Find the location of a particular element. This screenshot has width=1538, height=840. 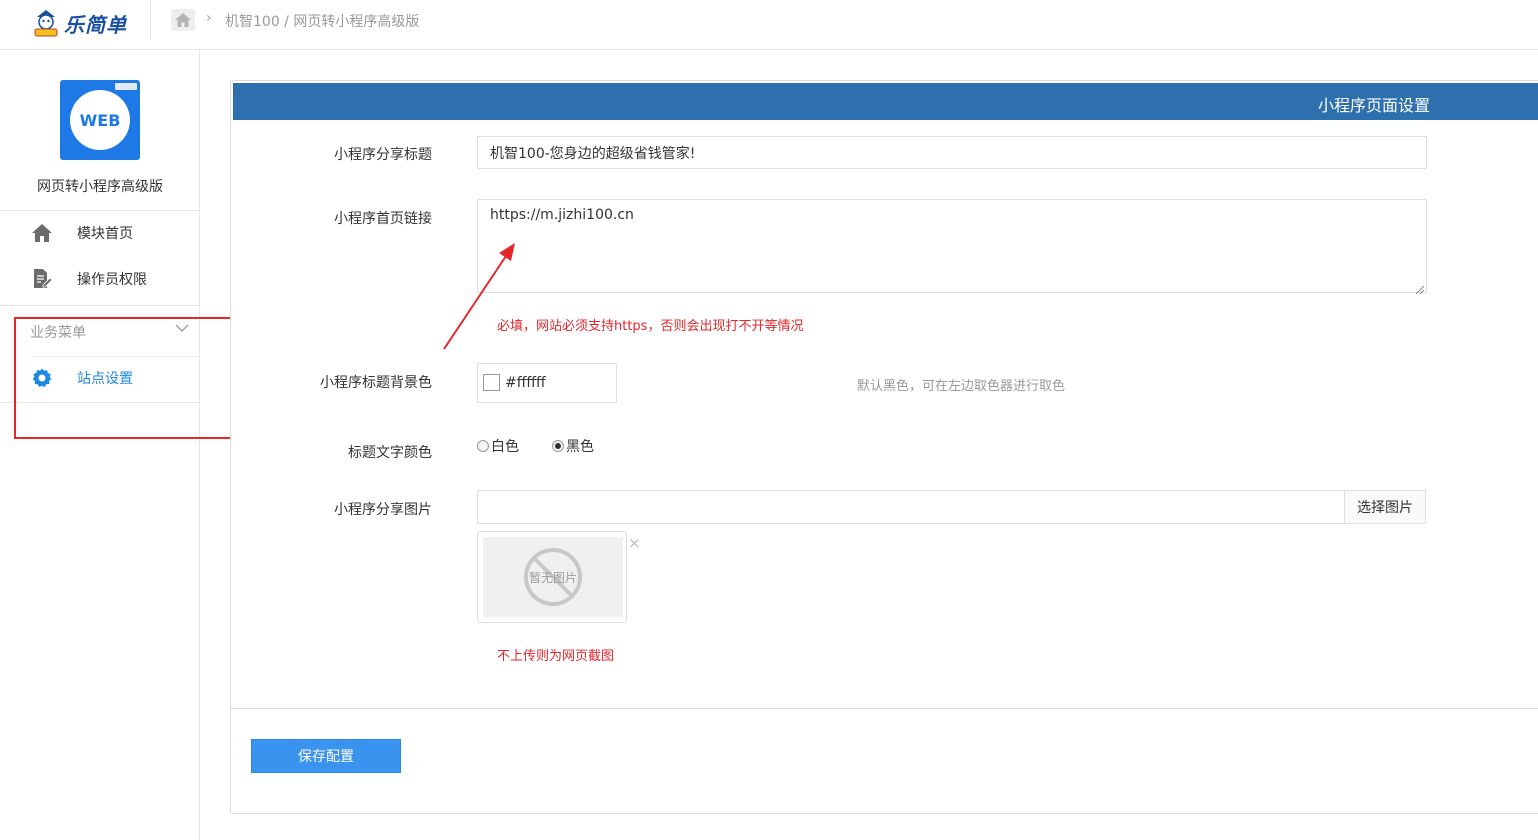

logo-text: 乐简单 is located at coordinates (95, 24).